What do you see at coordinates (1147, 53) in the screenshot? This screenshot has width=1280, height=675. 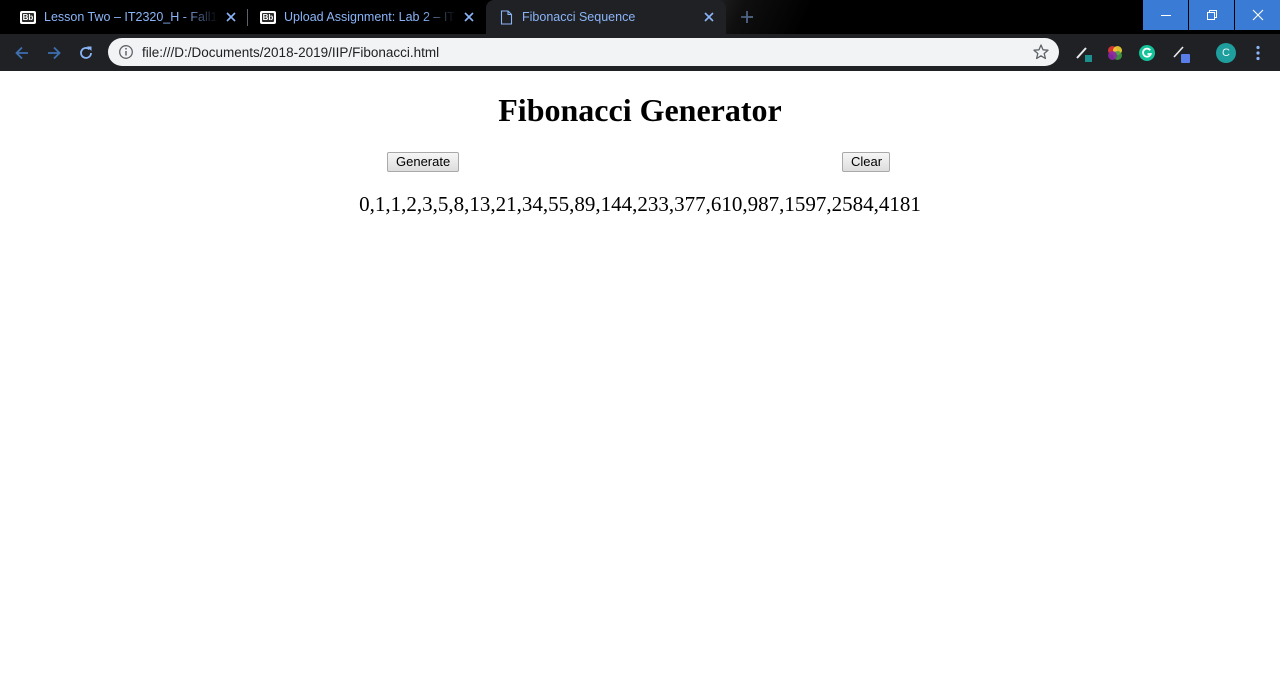 I see `grammarly-extension-icon` at bounding box center [1147, 53].